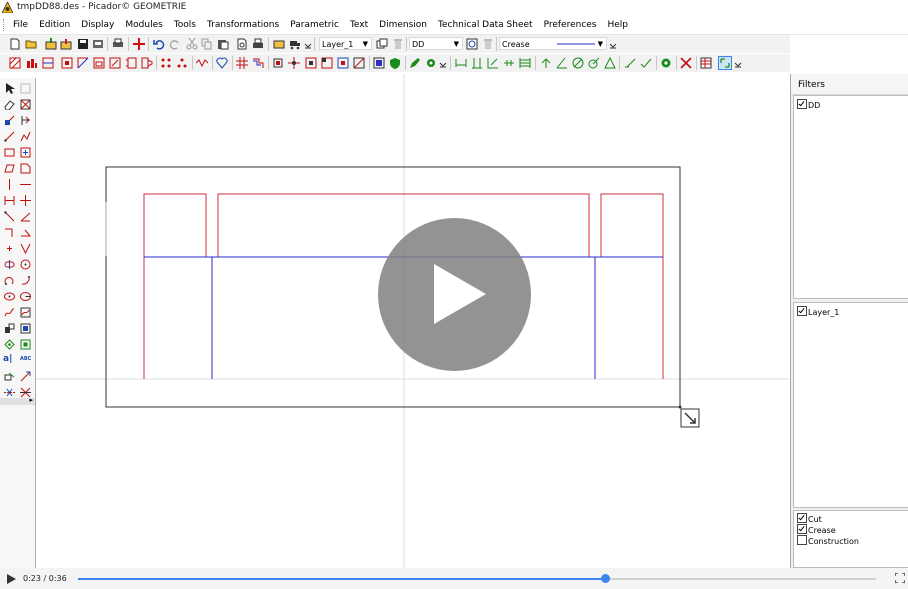 This screenshot has width=908, height=589. What do you see at coordinates (395, 63) in the screenshot?
I see `shield-tool-icon` at bounding box center [395, 63].